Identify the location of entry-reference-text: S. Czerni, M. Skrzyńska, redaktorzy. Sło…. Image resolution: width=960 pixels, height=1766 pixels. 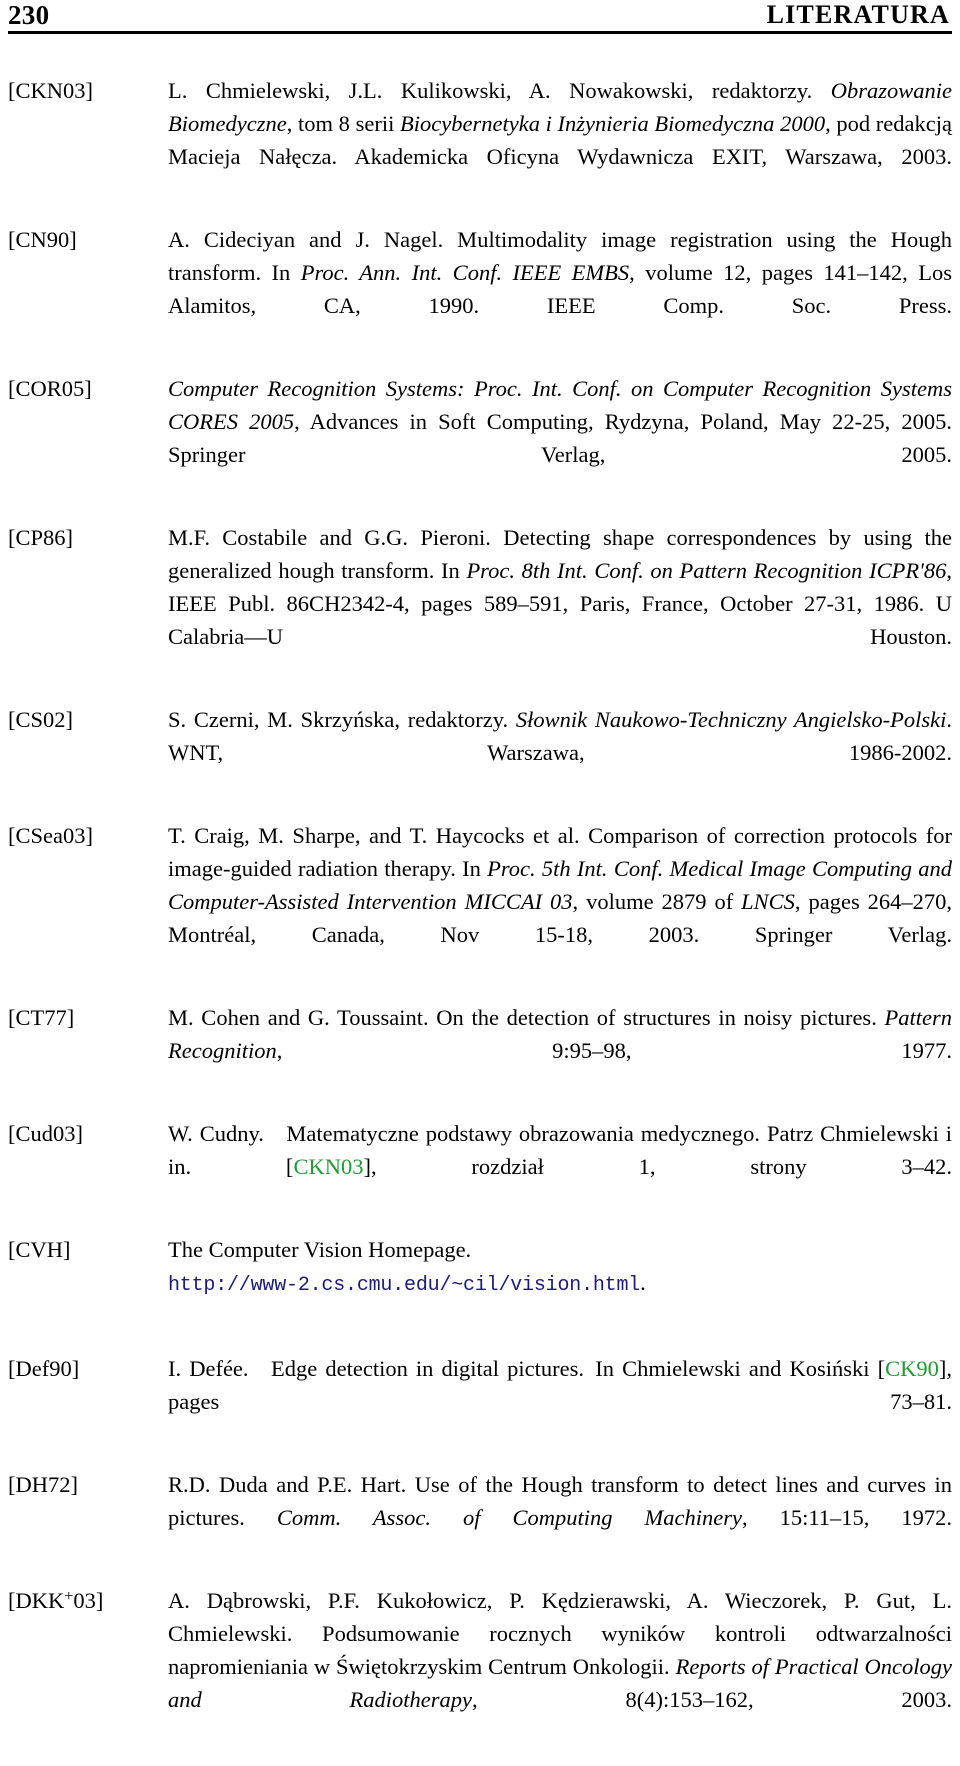
(560, 752).